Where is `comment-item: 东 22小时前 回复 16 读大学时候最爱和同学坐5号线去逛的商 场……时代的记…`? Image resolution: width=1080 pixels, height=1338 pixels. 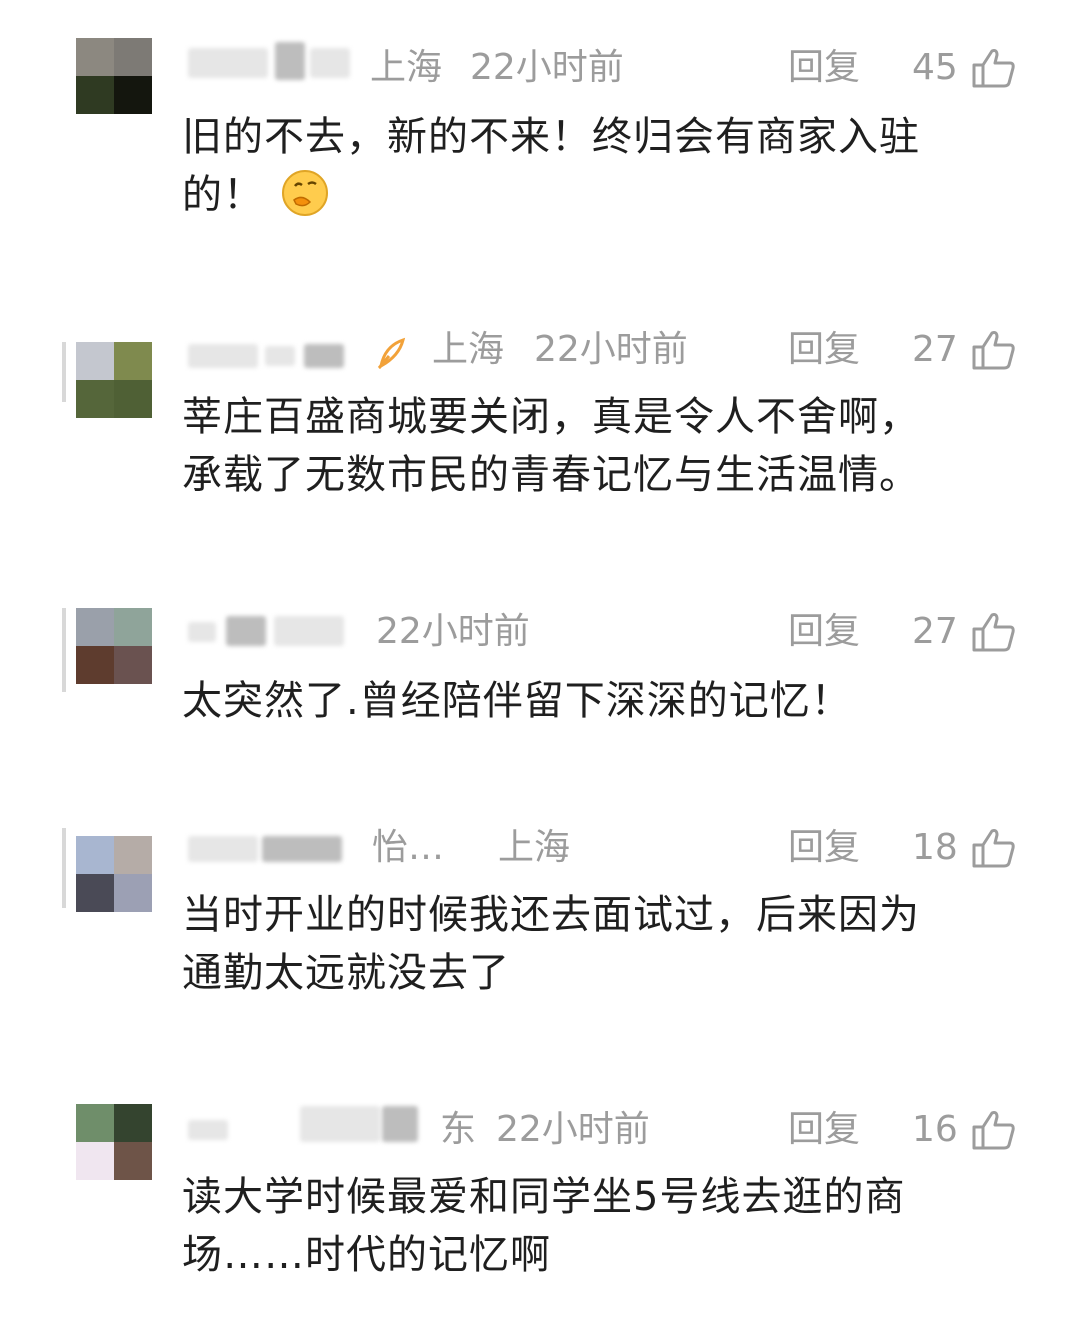
comment-item: 东 22小时前 回复 16 读大学时候最爱和同学坐5号线去逛的商 场……时代的记… is located at coordinates (540, 1200).